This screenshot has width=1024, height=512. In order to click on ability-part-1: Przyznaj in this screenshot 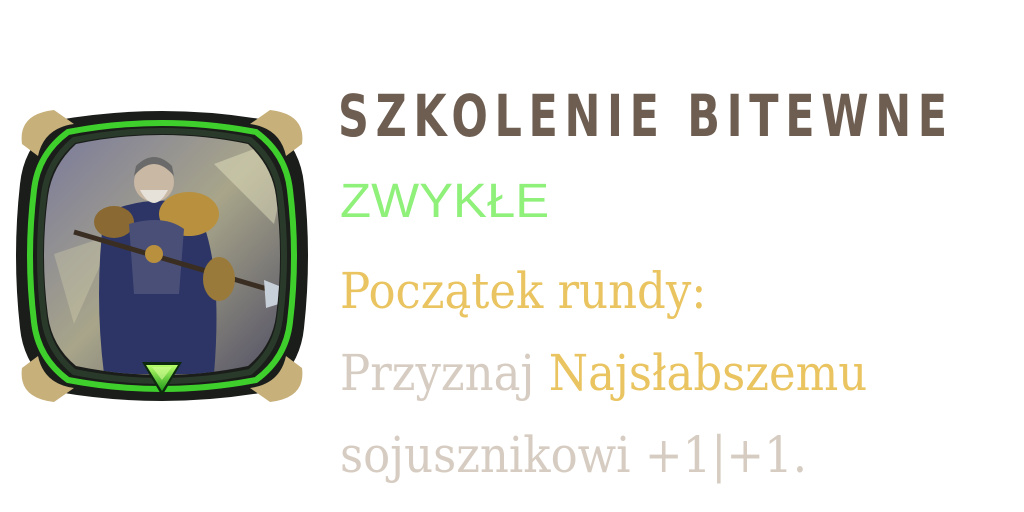, I will do `click(444, 373)`.